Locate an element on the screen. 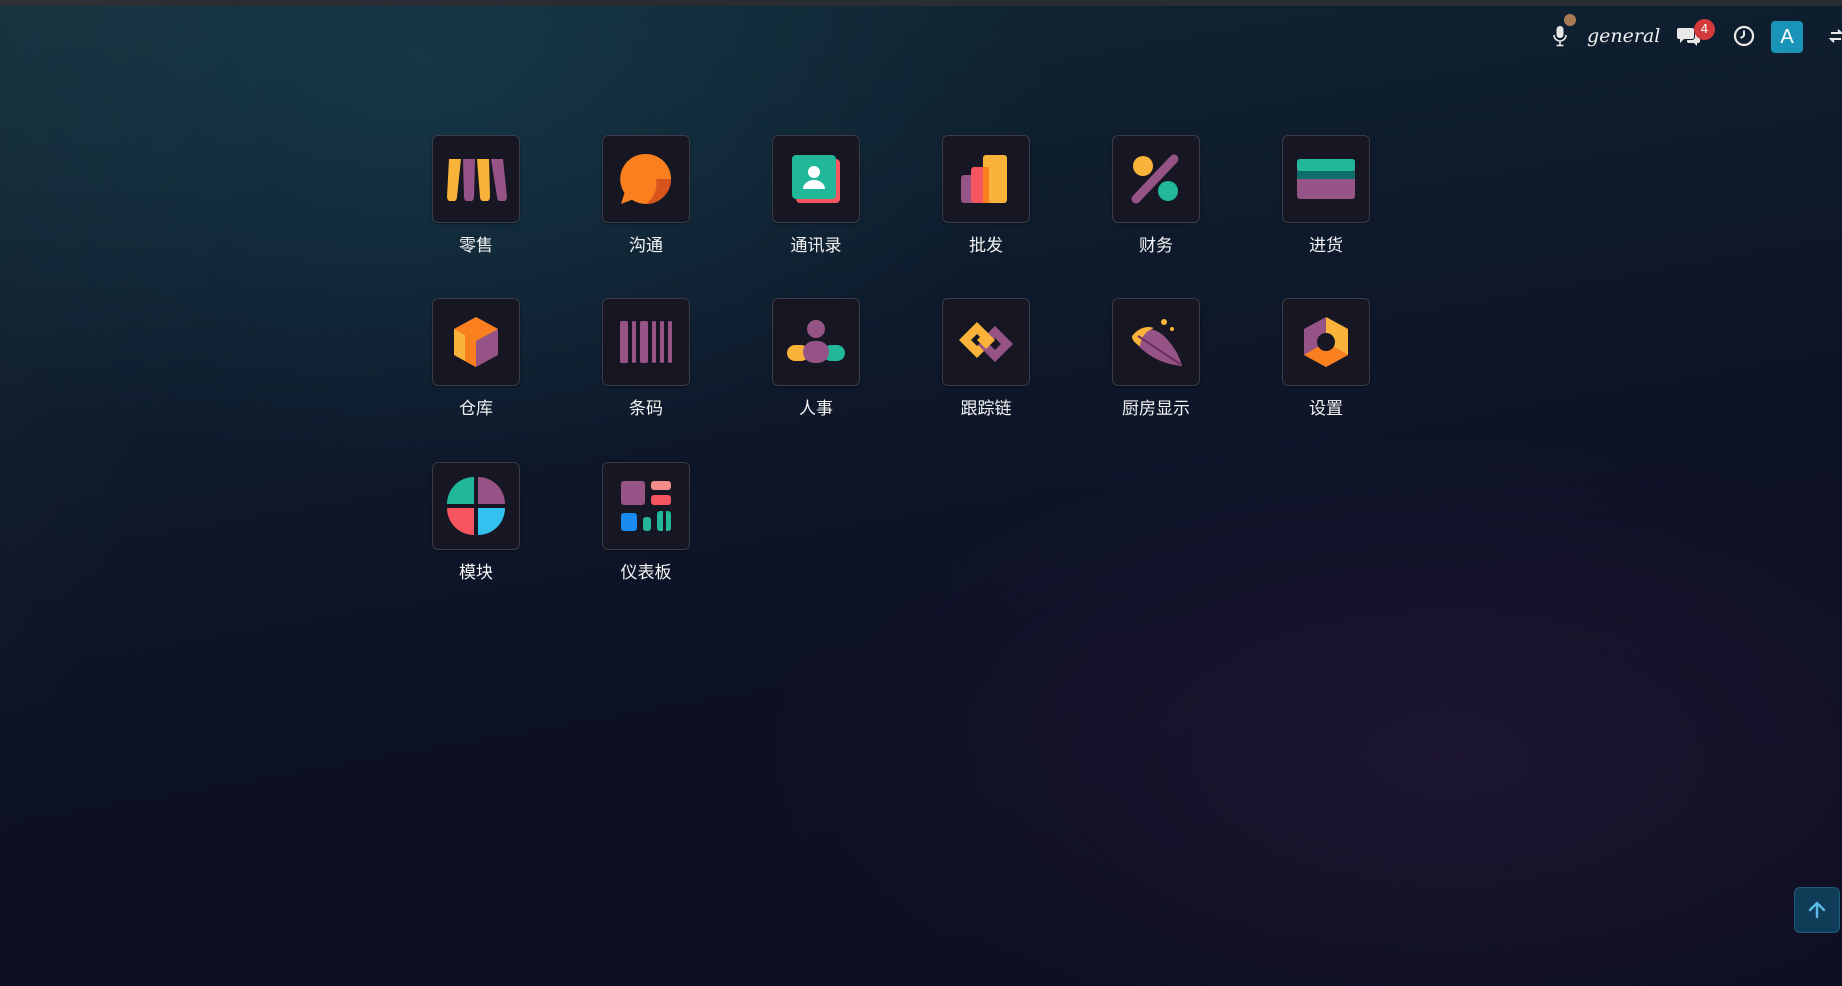 This screenshot has height=986, width=1842. app-discuss: 沟通 is located at coordinates (646, 195).